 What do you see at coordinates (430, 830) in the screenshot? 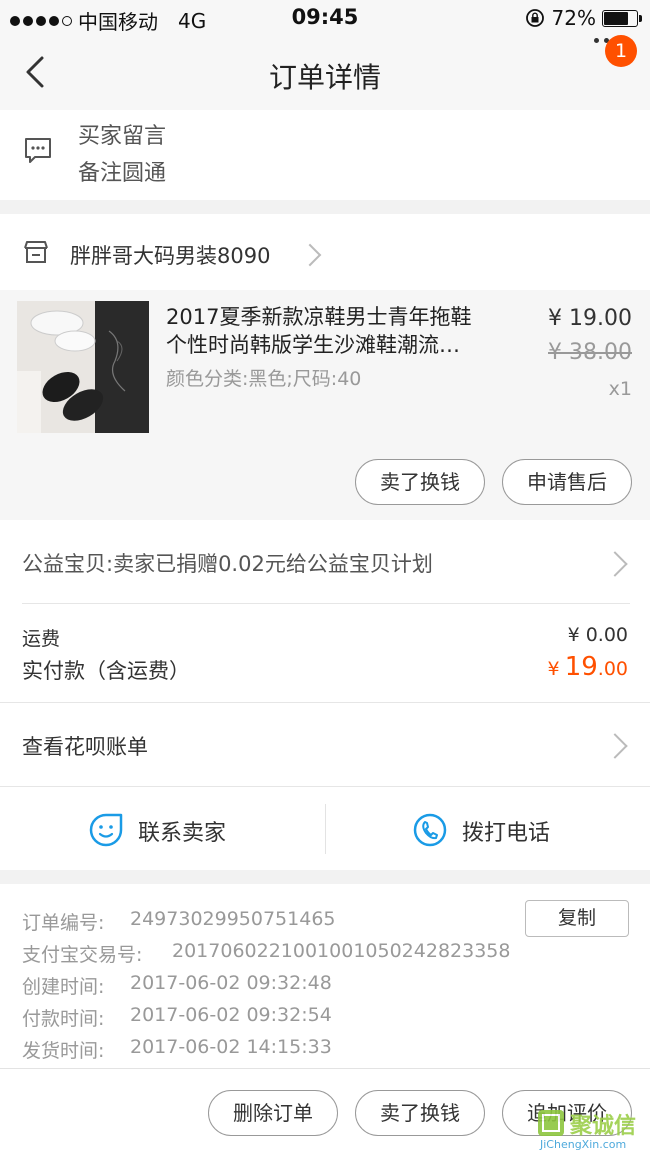
I see `phone-icon` at bounding box center [430, 830].